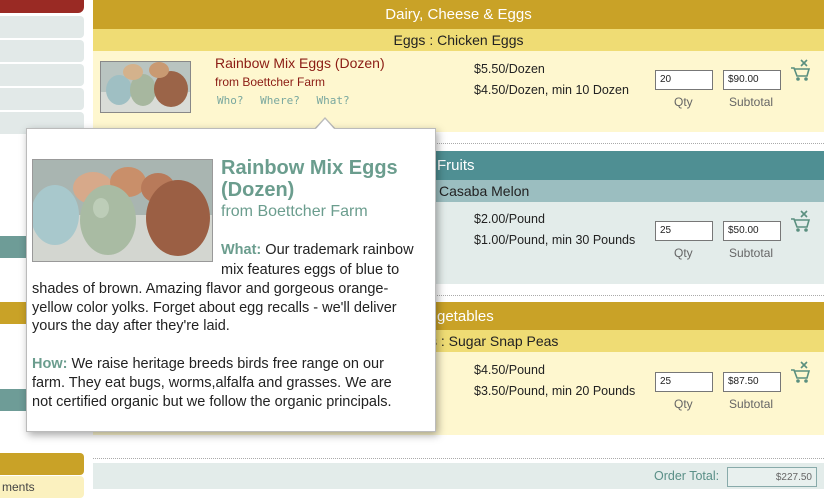  Describe the element at coordinates (333, 100) in the screenshot. I see `what-link: What?` at that location.